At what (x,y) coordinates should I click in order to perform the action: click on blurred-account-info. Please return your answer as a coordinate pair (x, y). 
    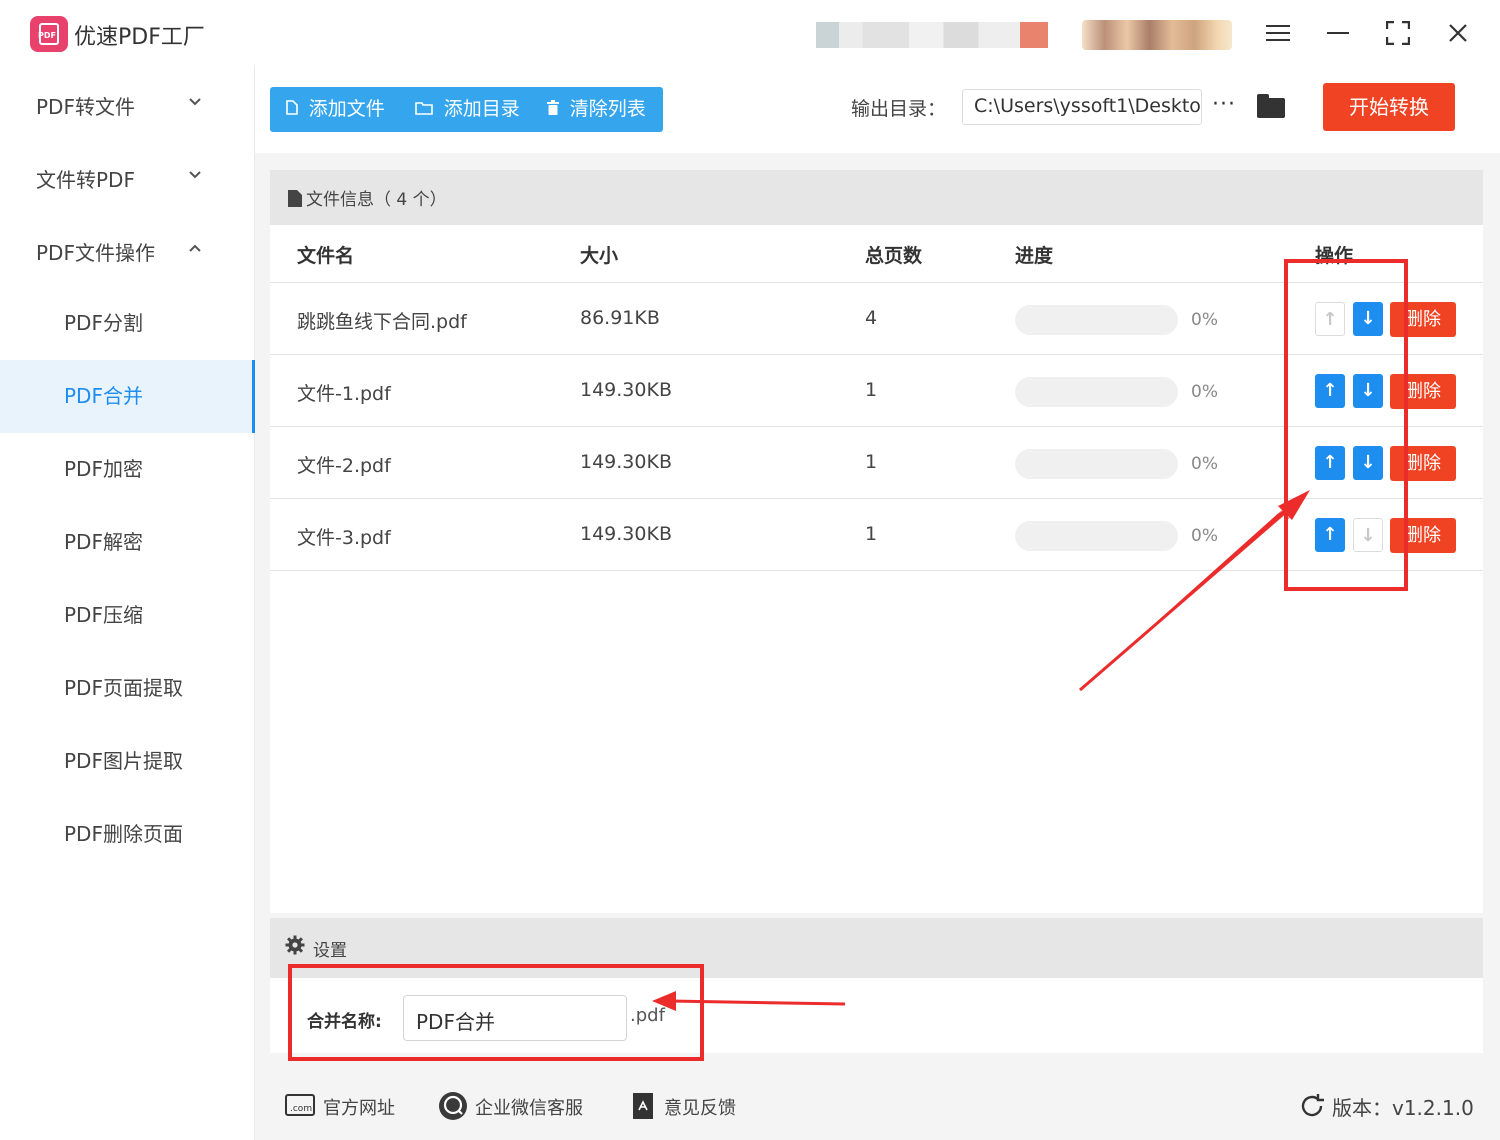
    Looking at the image, I should click on (932, 35).